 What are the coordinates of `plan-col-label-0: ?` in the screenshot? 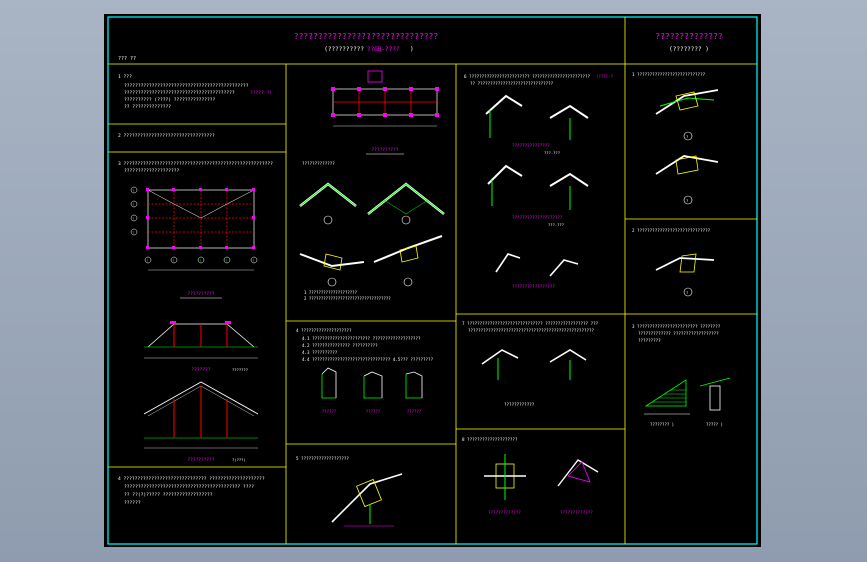 It's located at (147, 260).